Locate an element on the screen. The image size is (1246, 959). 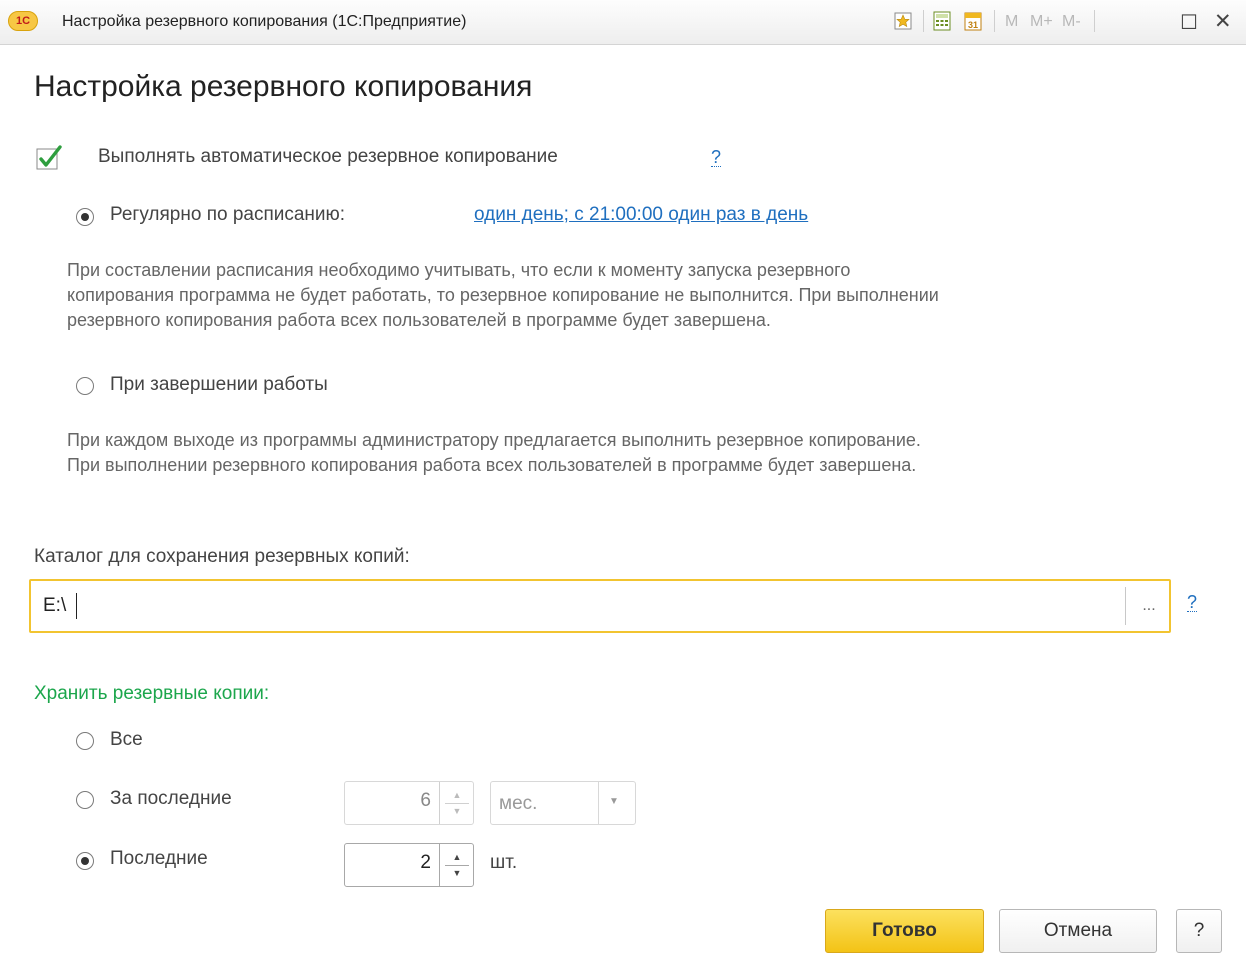
copies-unit-label: шт. is located at coordinates (504, 862).